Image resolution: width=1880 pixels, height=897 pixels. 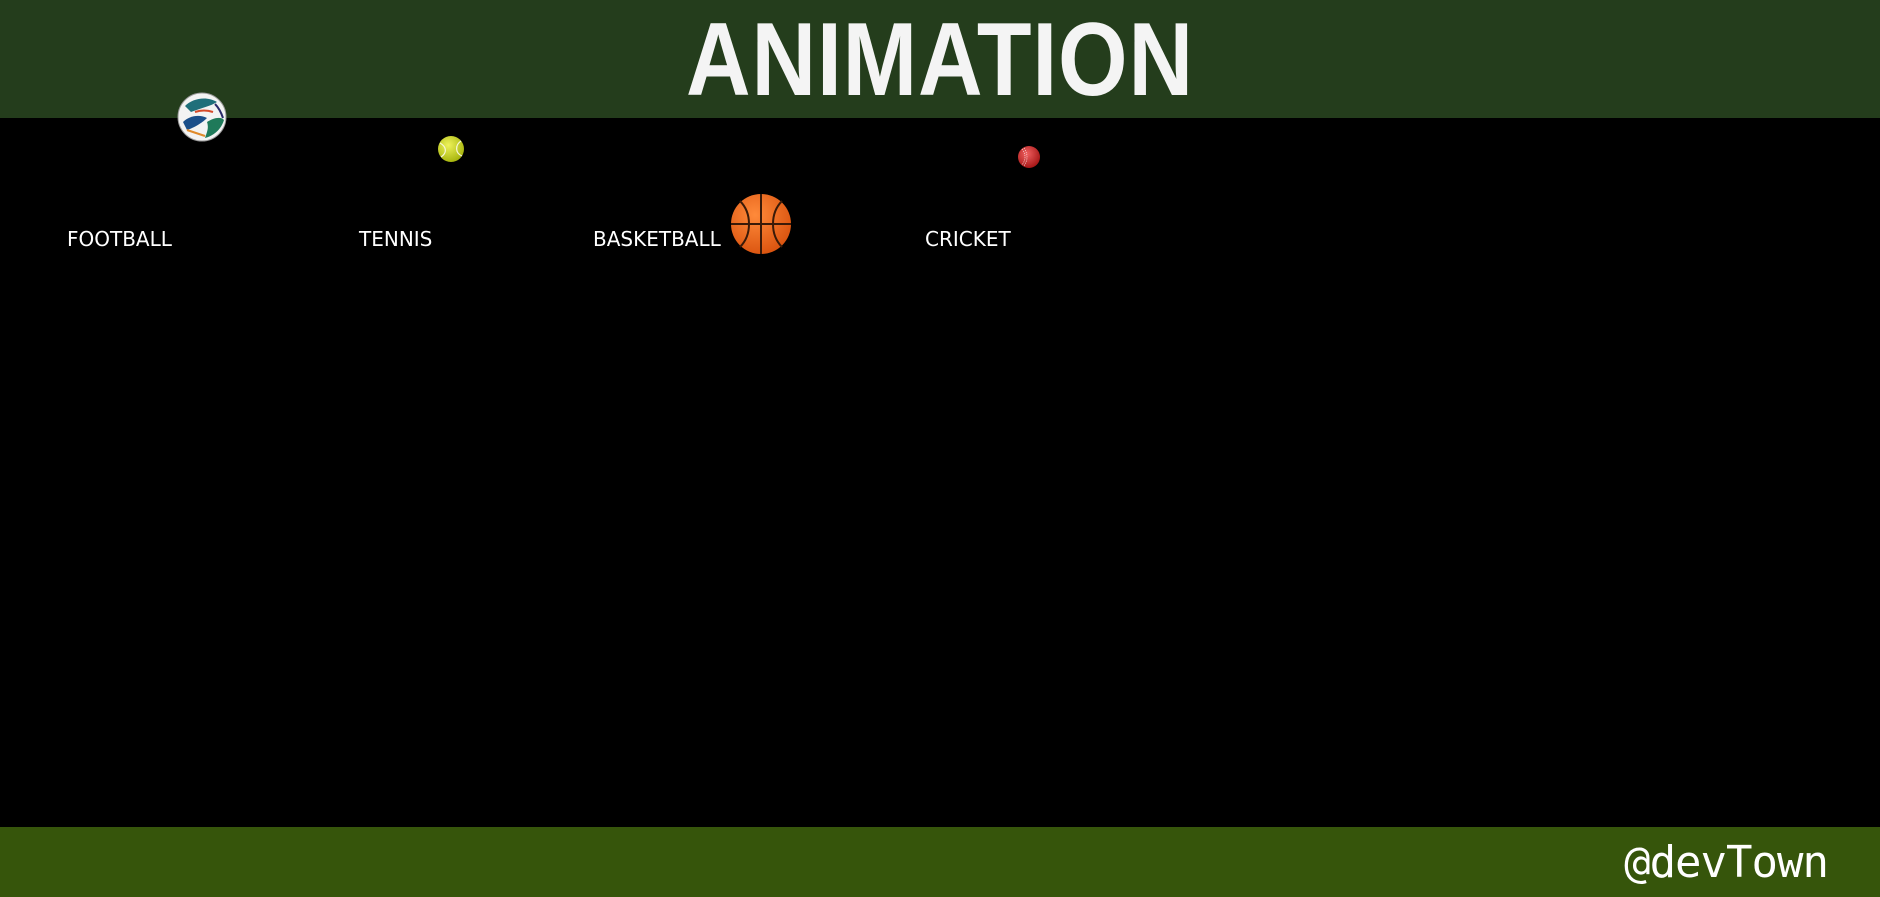 I want to click on sport-label-cricket: CRICKET, so click(x=968, y=239).